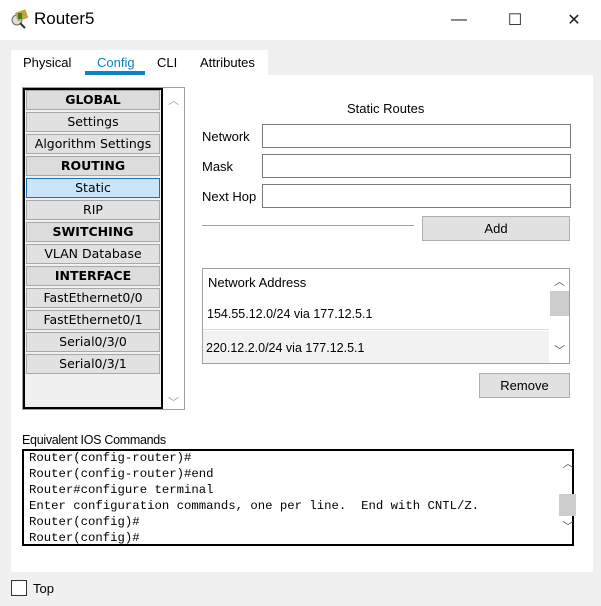 This screenshot has height=606, width=601. Describe the element at coordinates (93, 342) in the screenshot. I see `sidebar-item-serial0-3-0: Serial0/3/0` at that location.